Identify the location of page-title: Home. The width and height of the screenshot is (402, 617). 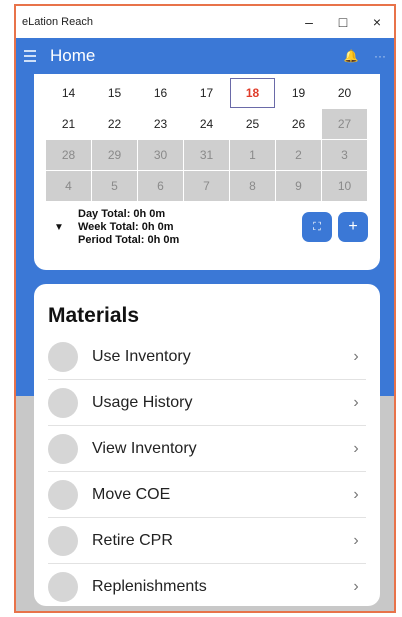
(73, 55).